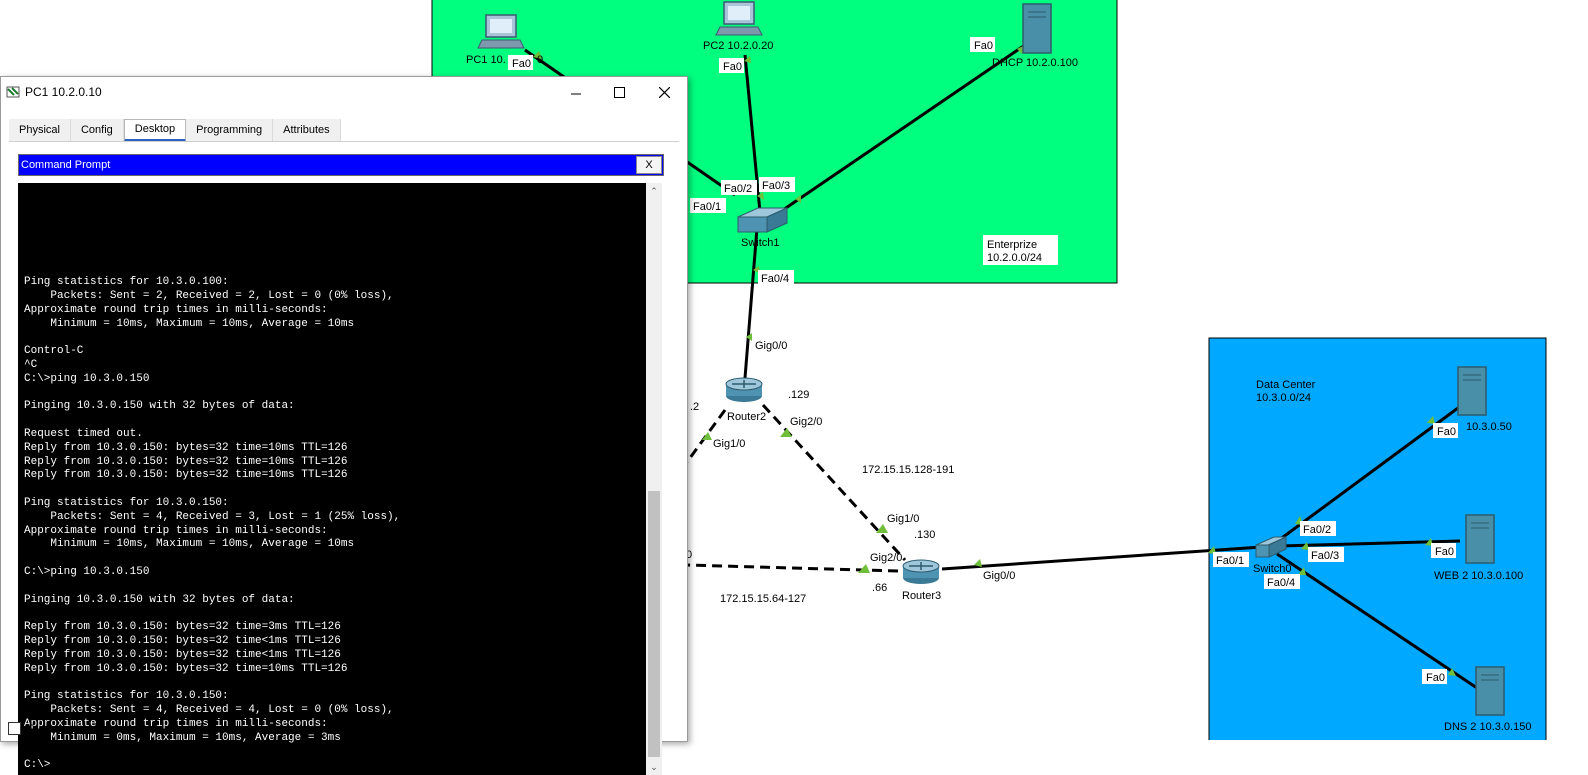 This screenshot has height=775, width=1588. What do you see at coordinates (341, 165) in the screenshot?
I see `command-prompt-titlebar: Command Prompt X` at bounding box center [341, 165].